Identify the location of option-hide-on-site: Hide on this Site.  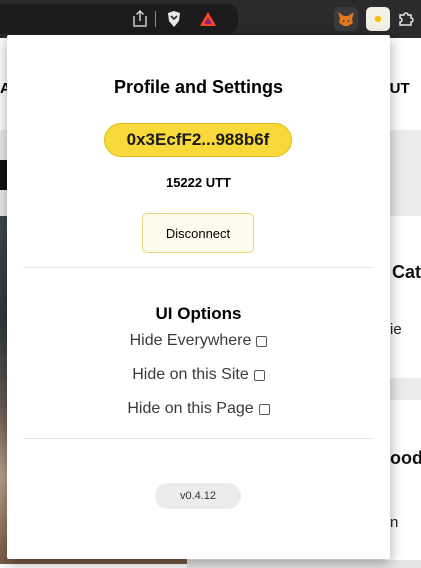
(198, 375).